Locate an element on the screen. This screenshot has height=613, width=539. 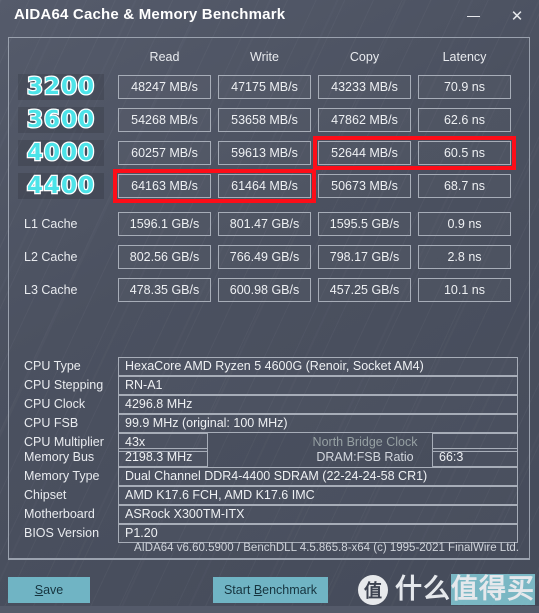
memory-bus-label: Memory Bus is located at coordinates (59, 457).